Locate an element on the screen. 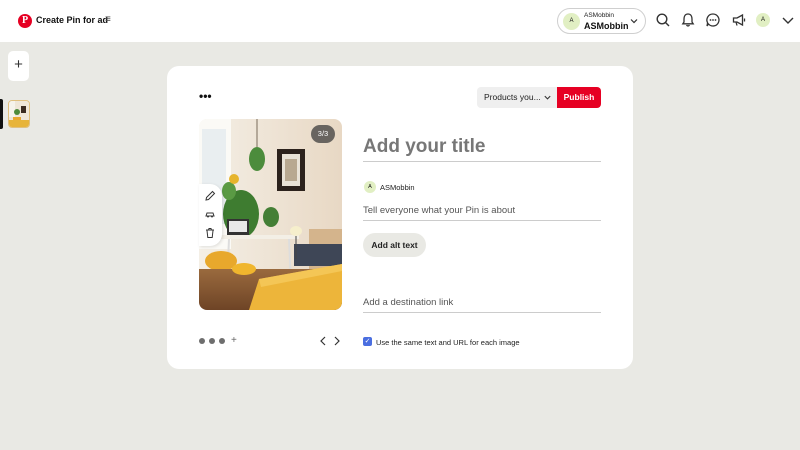 This screenshot has width=800, height=450. chevron-left-icon is located at coordinates (323, 341).